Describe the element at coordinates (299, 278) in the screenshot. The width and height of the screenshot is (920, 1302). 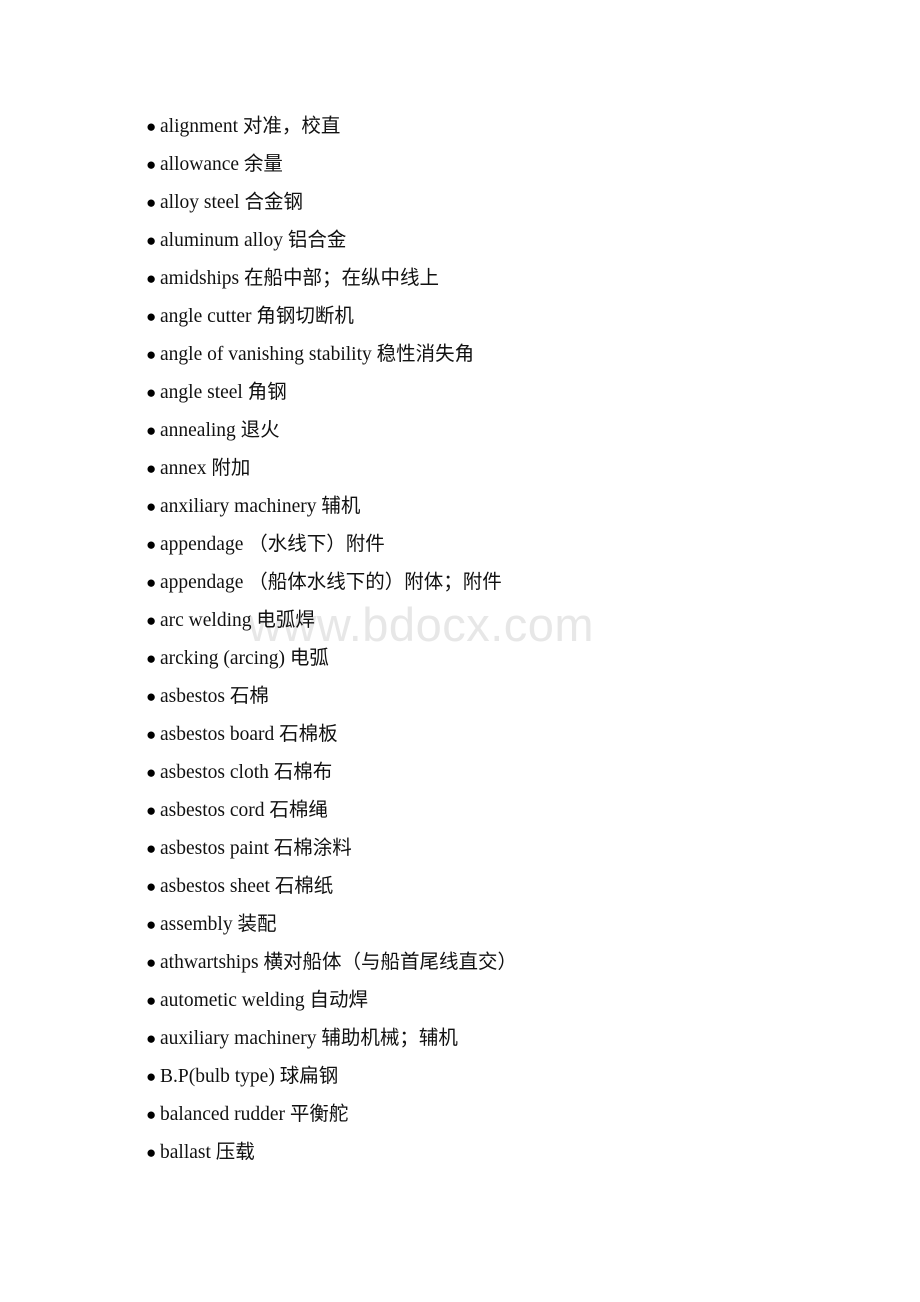
I see `glossary-entry-text: amidships 在船中部；在纵中线上` at that location.